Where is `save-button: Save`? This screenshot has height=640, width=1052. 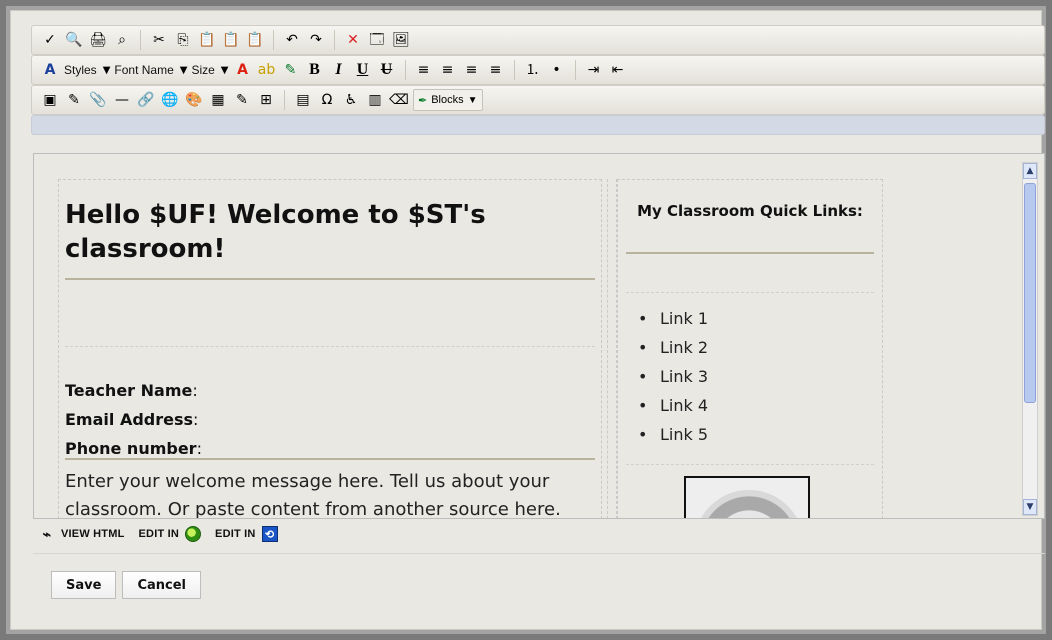 save-button: Save is located at coordinates (84, 585).